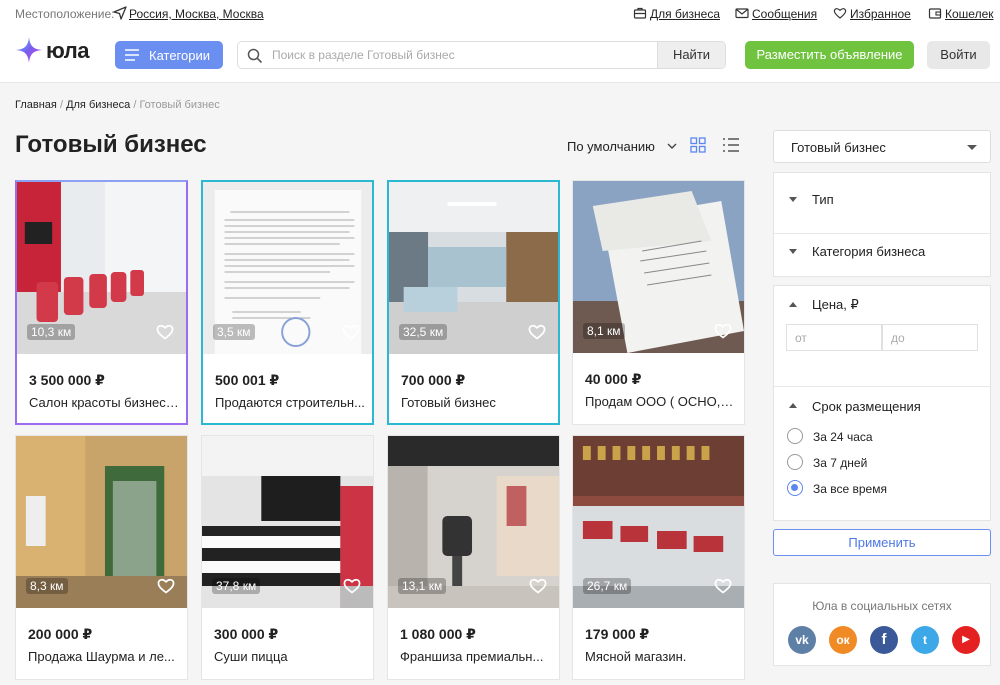 The height and width of the screenshot is (685, 1000). Describe the element at coordinates (925, 640) in the screenshot. I see `twitter-icon: t` at that location.